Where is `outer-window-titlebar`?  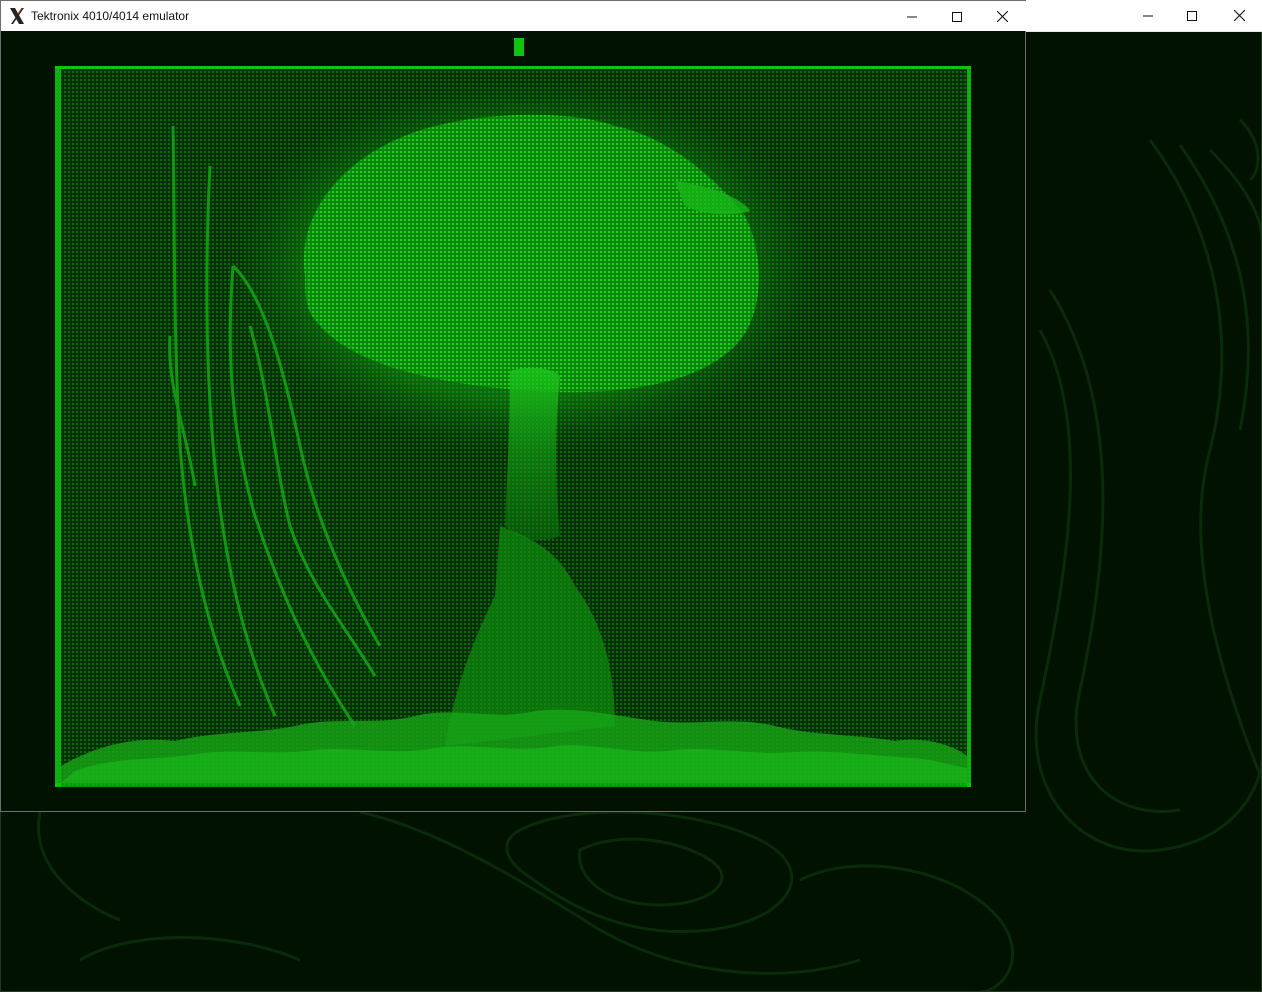
outer-window-titlebar is located at coordinates (1144, 16).